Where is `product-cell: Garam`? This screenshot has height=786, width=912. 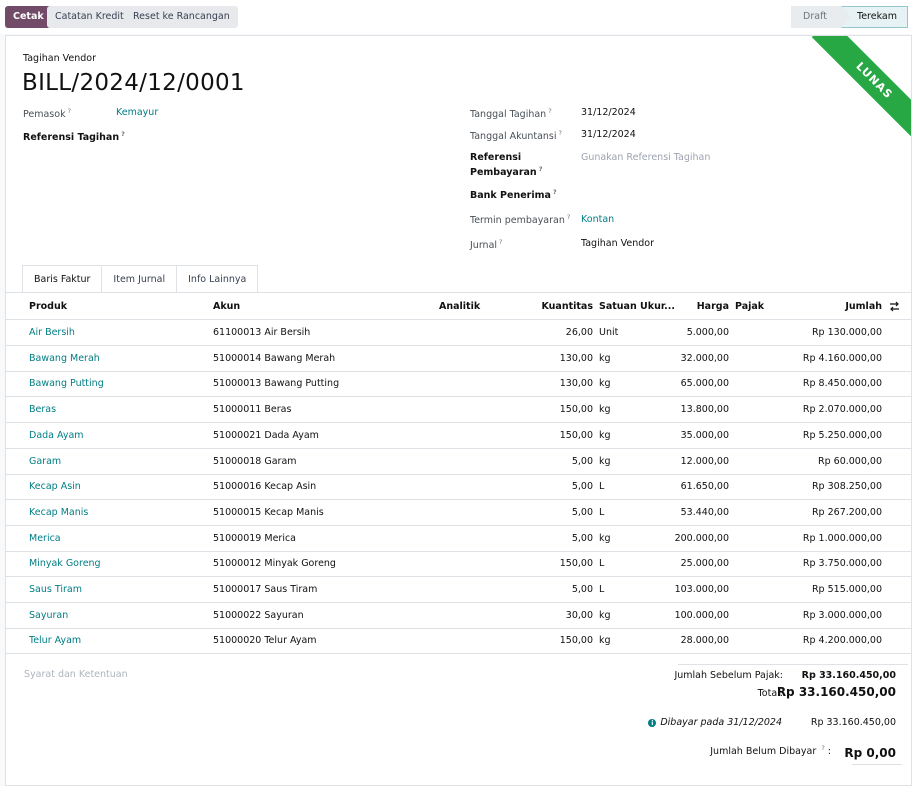 product-cell: Garam is located at coordinates (45, 461).